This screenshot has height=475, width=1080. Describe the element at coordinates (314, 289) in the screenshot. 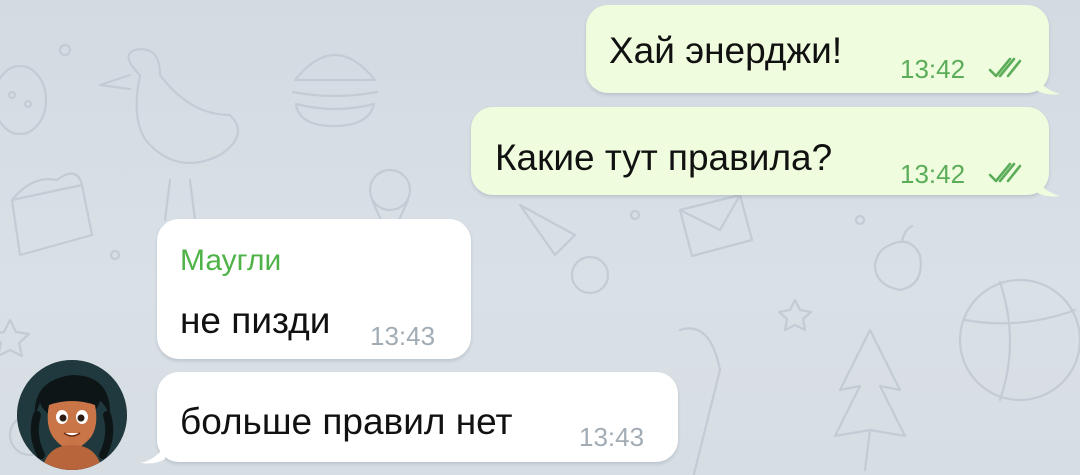

I see `incoming-message-bubble: Маугли не пизди 13:43` at that location.